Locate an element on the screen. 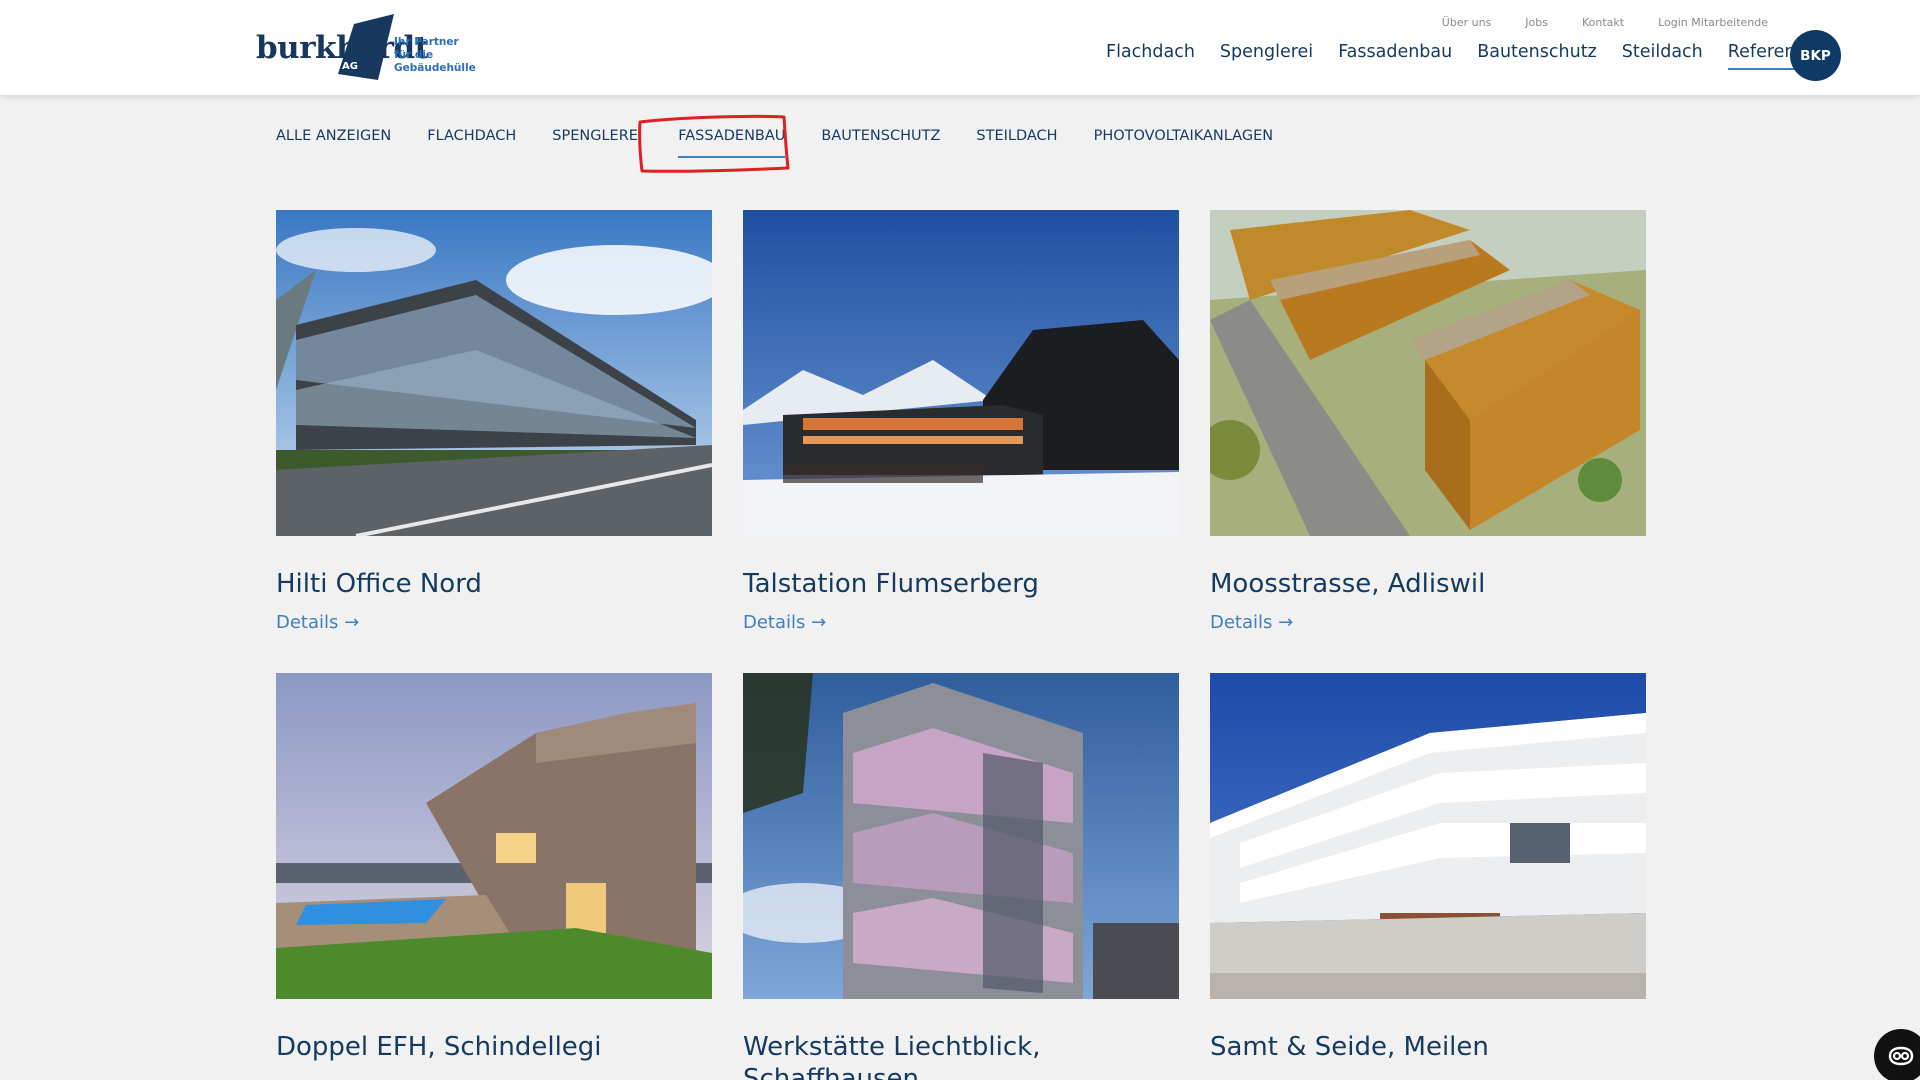 Image resolution: width=1920 pixels, height=1080 pixels. brand-tagline: Ihr Partner für die Gebäudehülle is located at coordinates (445, 55).